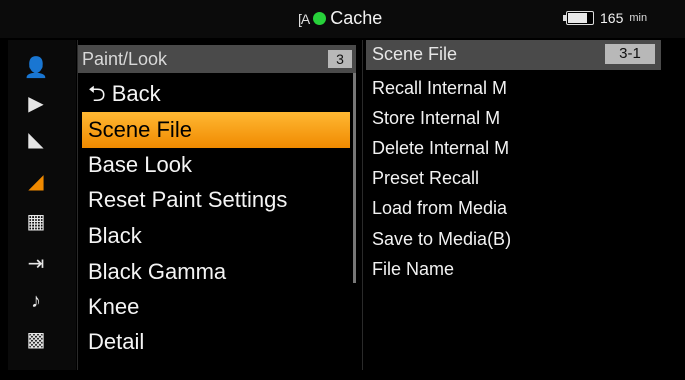 This screenshot has width=685, height=380. What do you see at coordinates (216, 272) in the screenshot?
I see `menu-item: Black Gamma` at bounding box center [216, 272].